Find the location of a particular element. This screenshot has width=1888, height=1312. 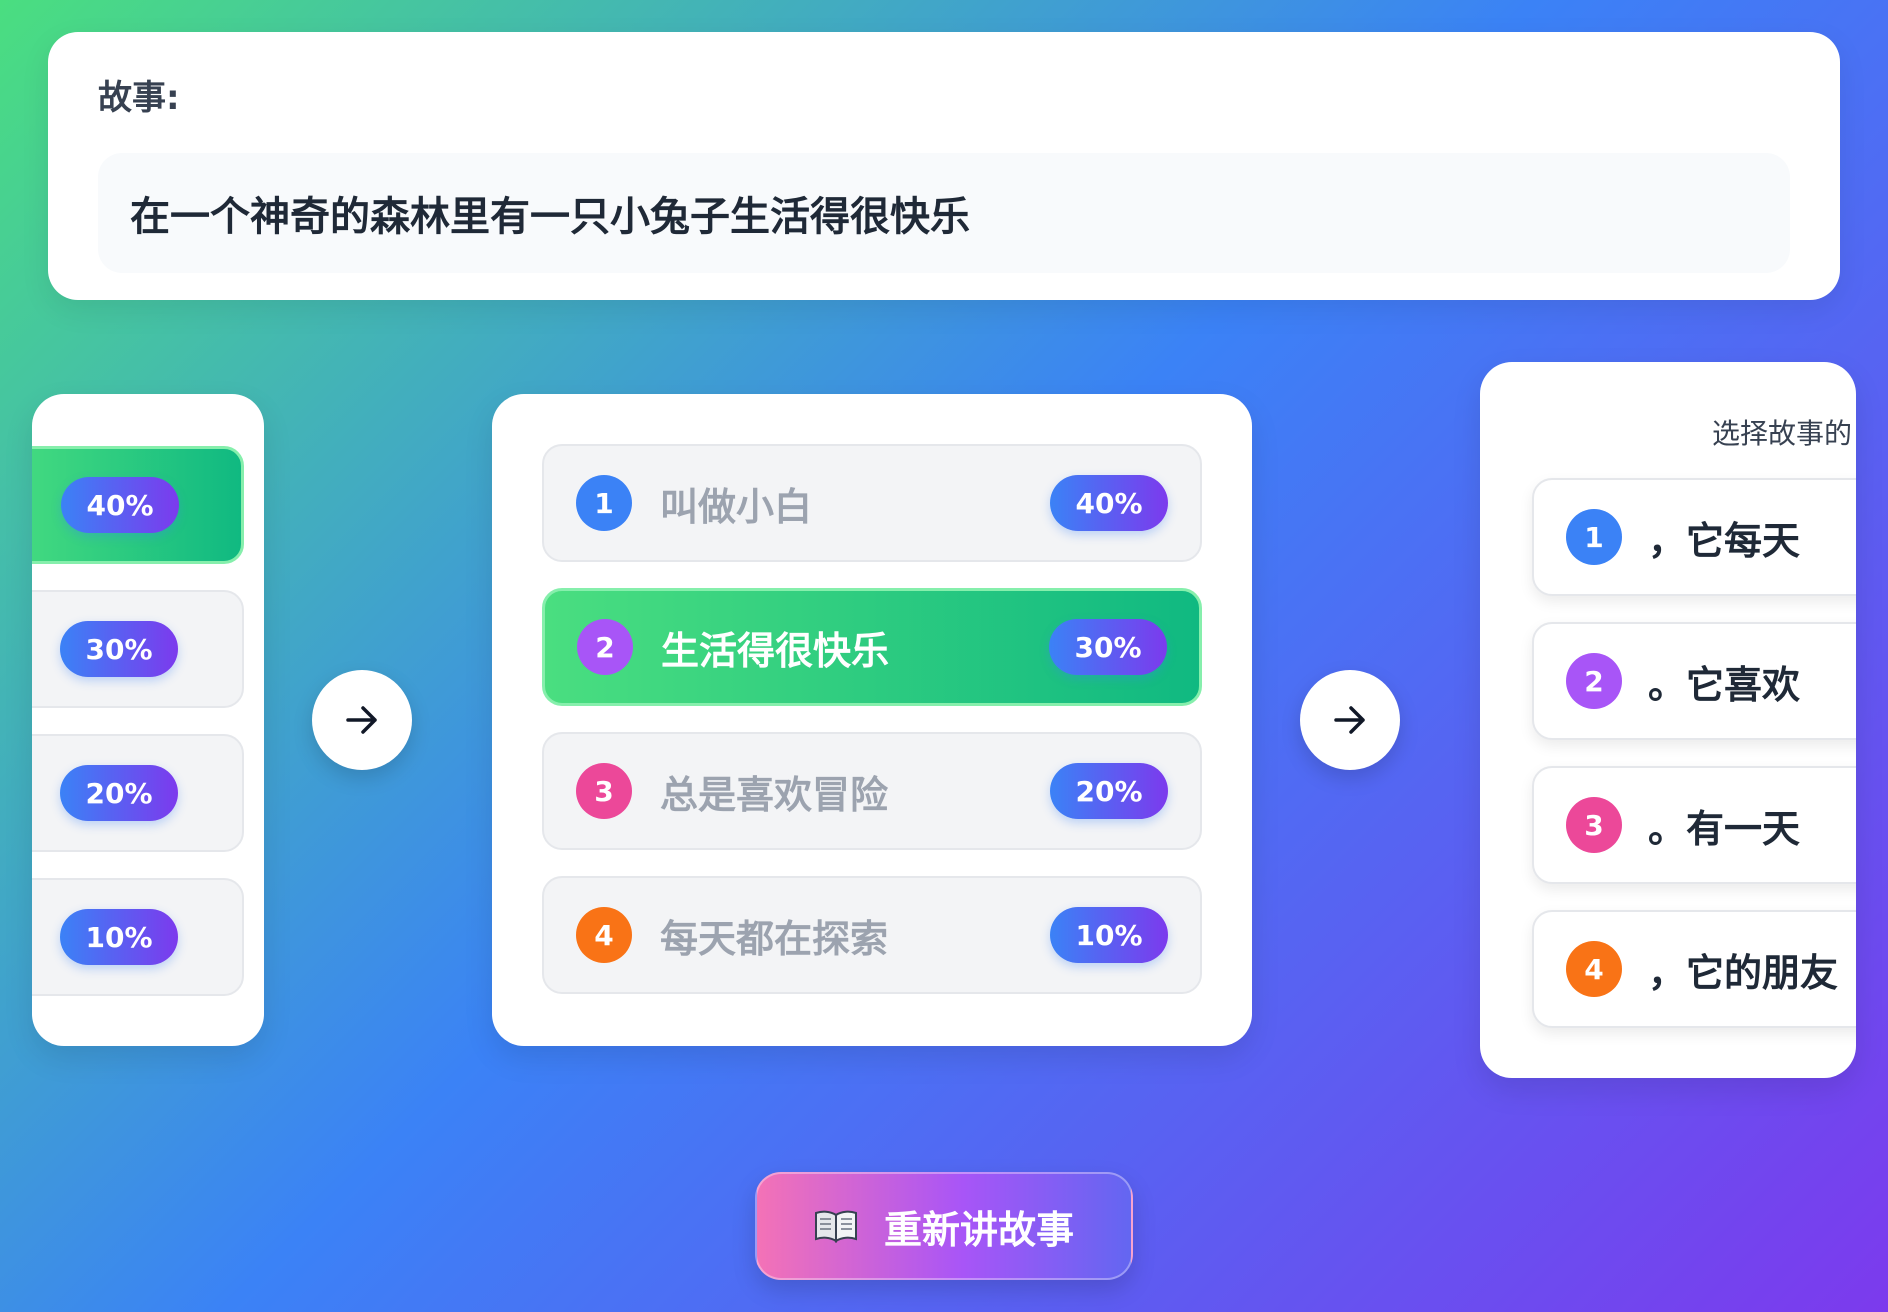

option-card: 1 叫做小白 40% is located at coordinates (872, 503).